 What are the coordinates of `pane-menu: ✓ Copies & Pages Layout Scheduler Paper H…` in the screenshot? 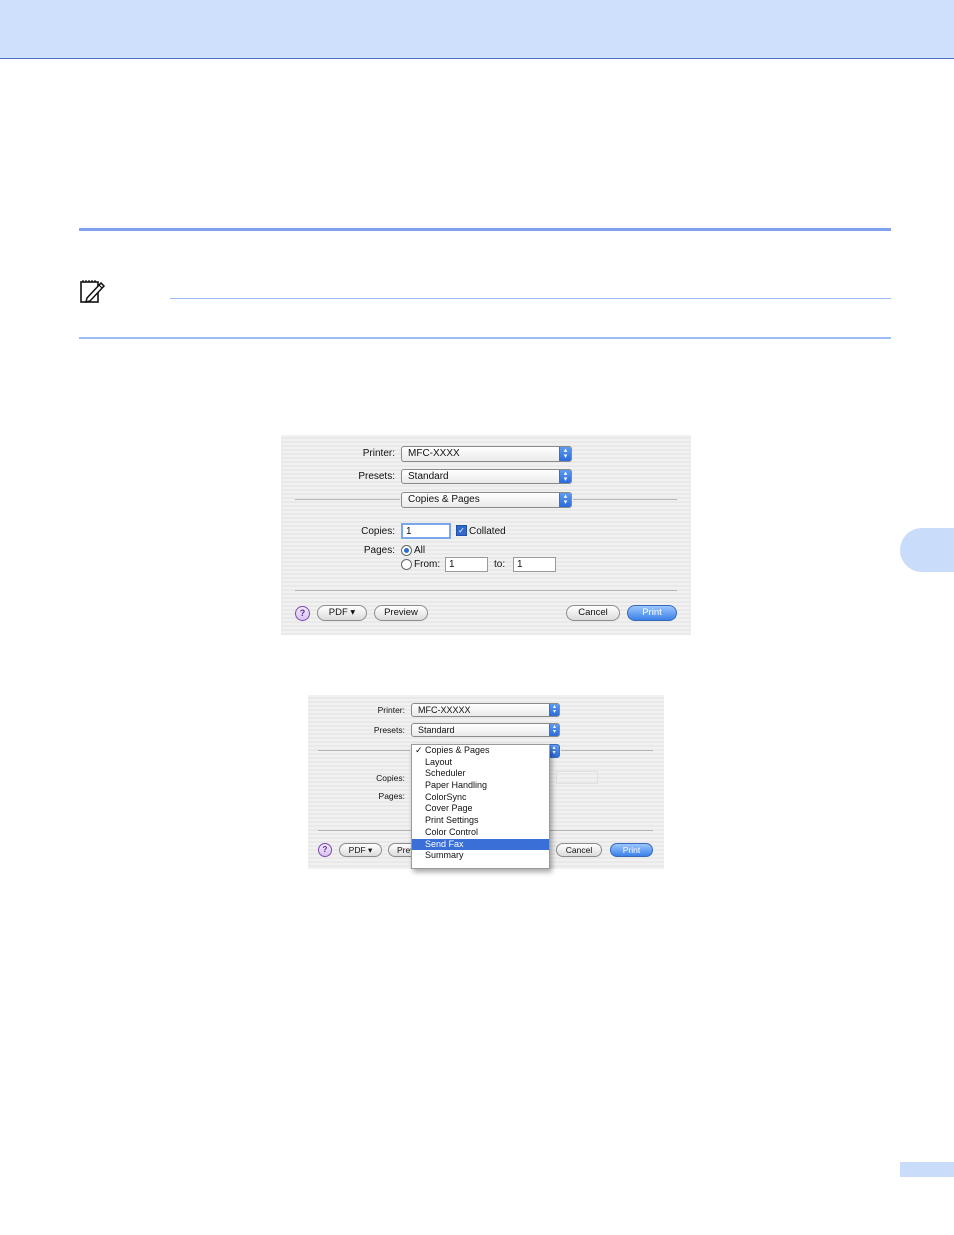 It's located at (480, 806).